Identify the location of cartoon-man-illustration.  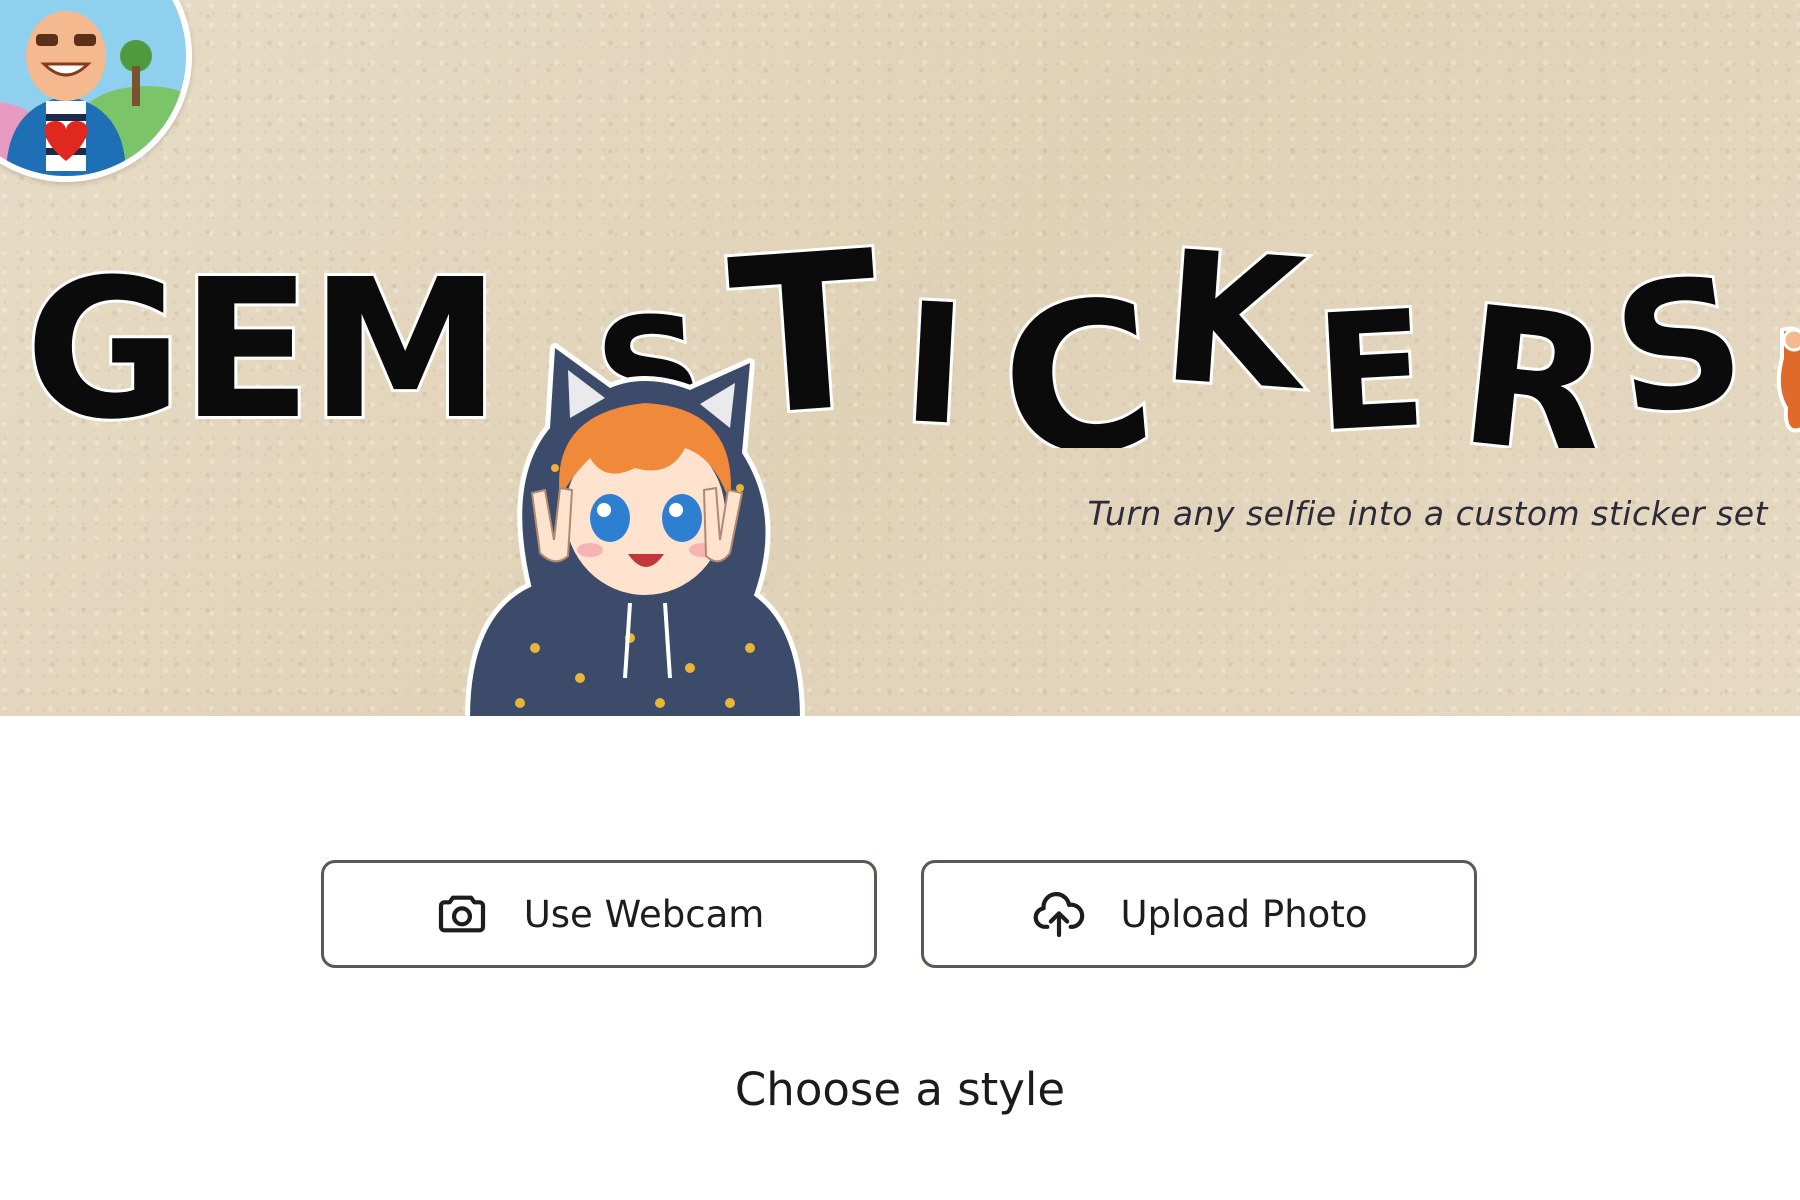
(93, 88).